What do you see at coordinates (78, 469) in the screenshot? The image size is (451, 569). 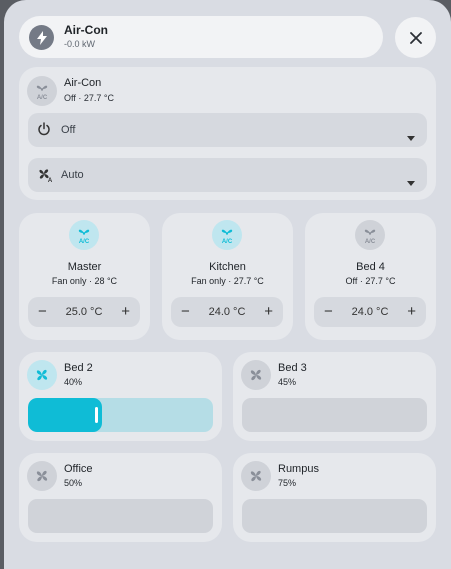 I see `fan-name: Office` at bounding box center [78, 469].